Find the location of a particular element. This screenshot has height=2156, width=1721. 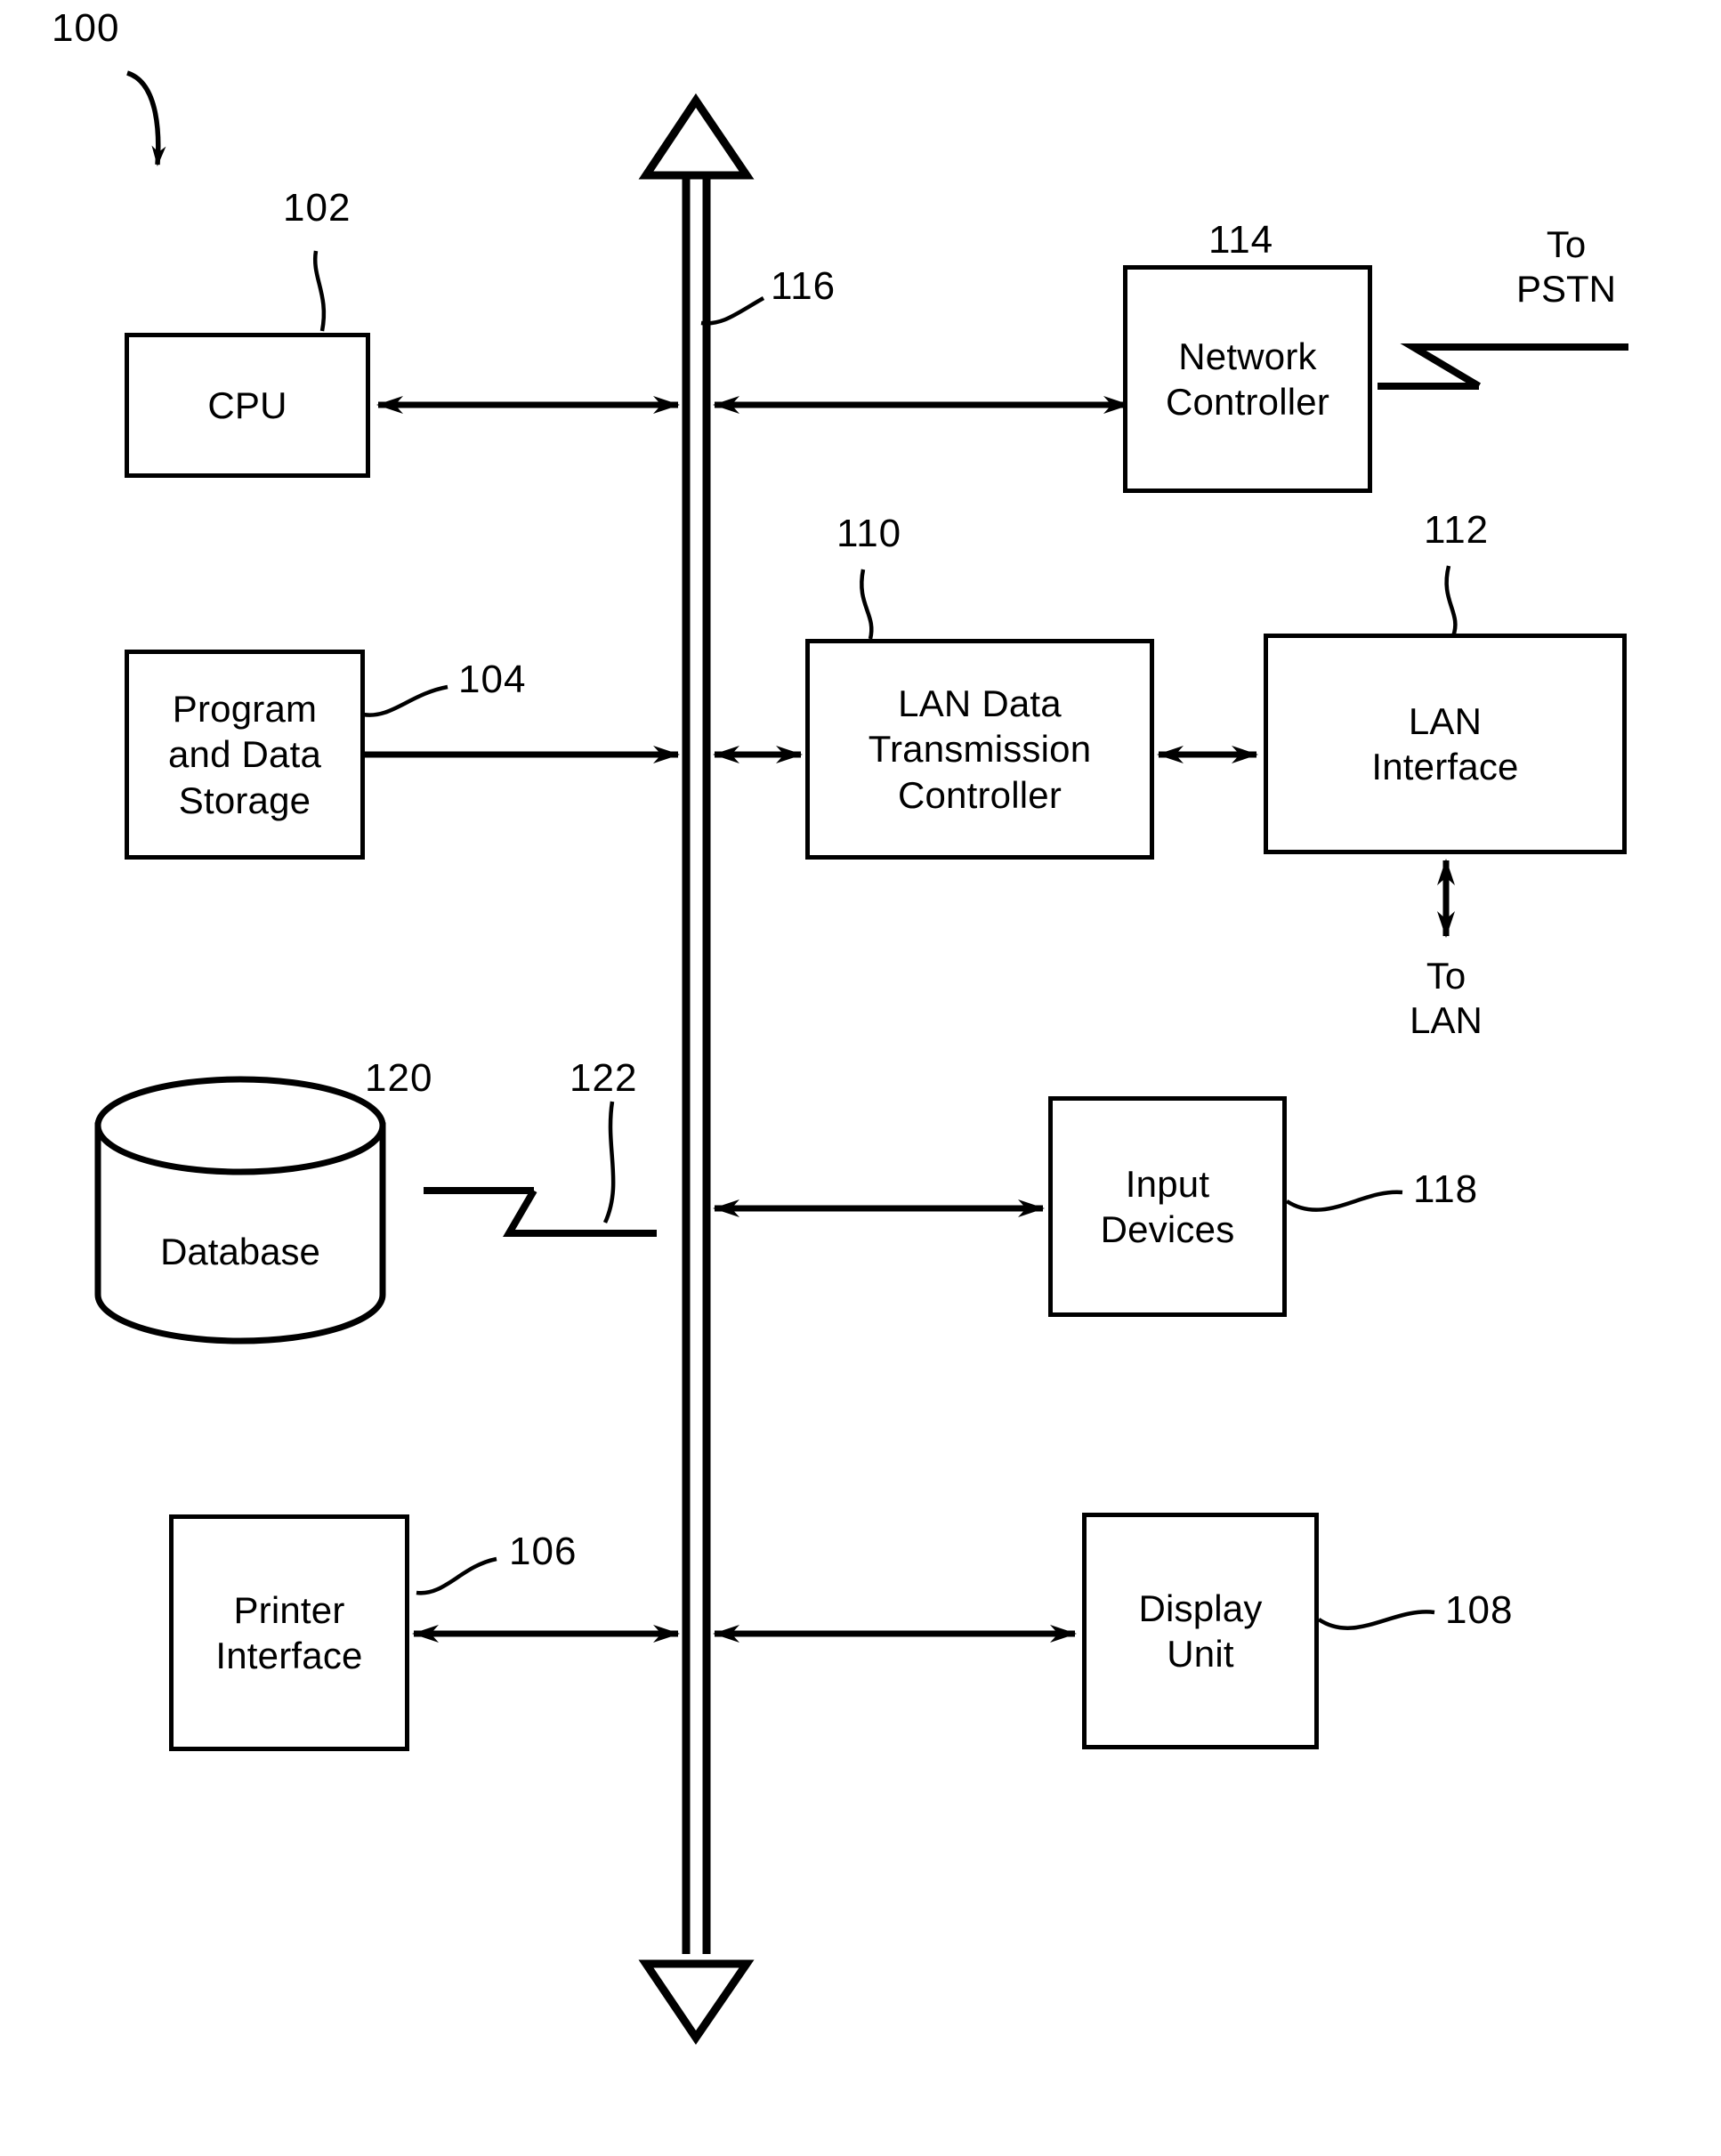

block-network-controller-label: Network Controller is located at coordinates (1247, 379).